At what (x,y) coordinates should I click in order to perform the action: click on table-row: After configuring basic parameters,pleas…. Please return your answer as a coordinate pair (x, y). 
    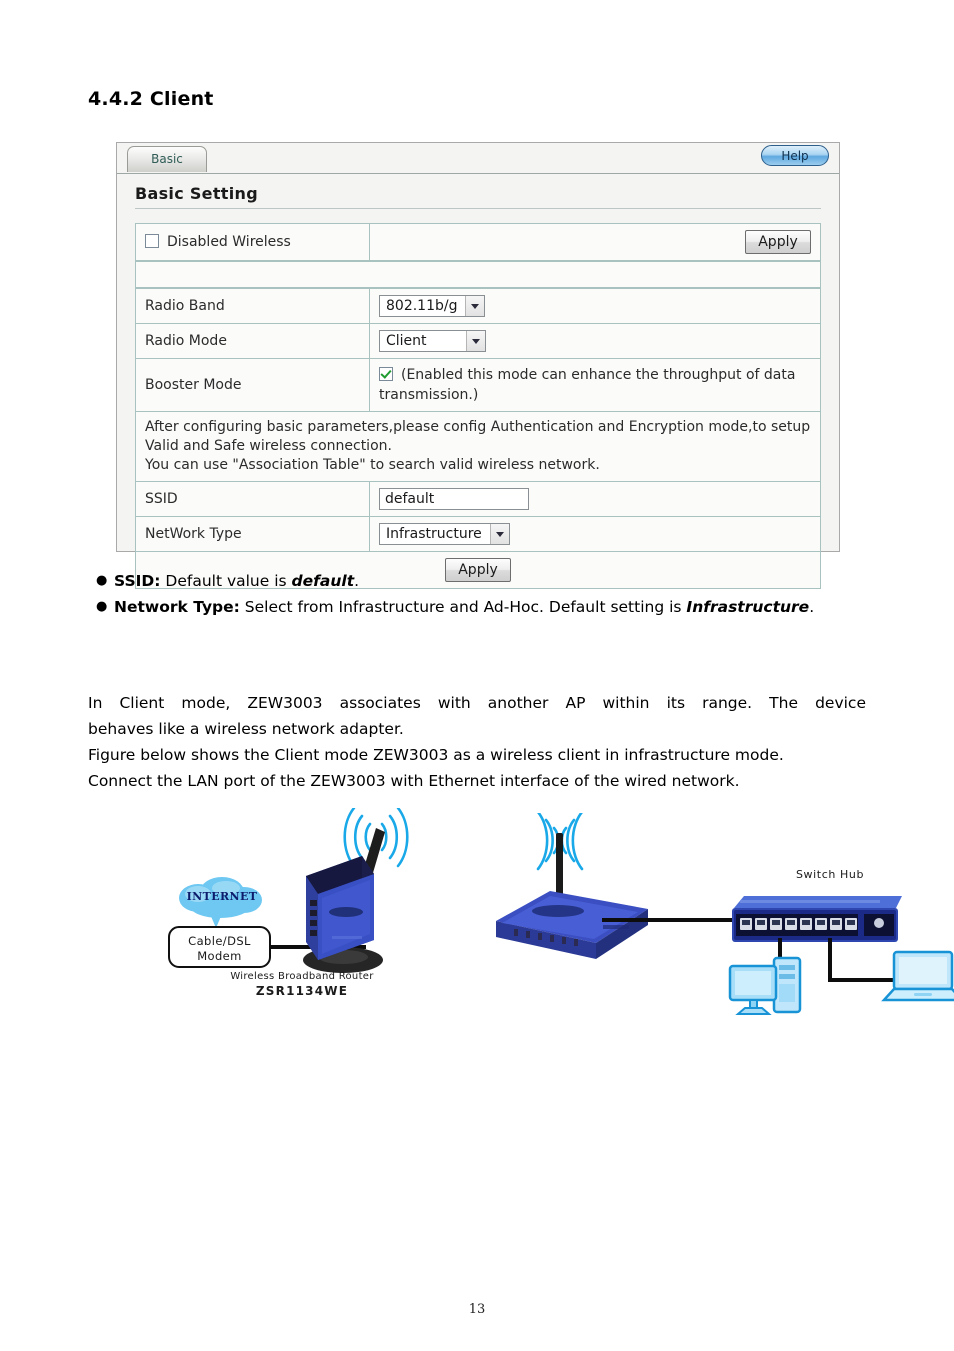
    Looking at the image, I should click on (478, 446).